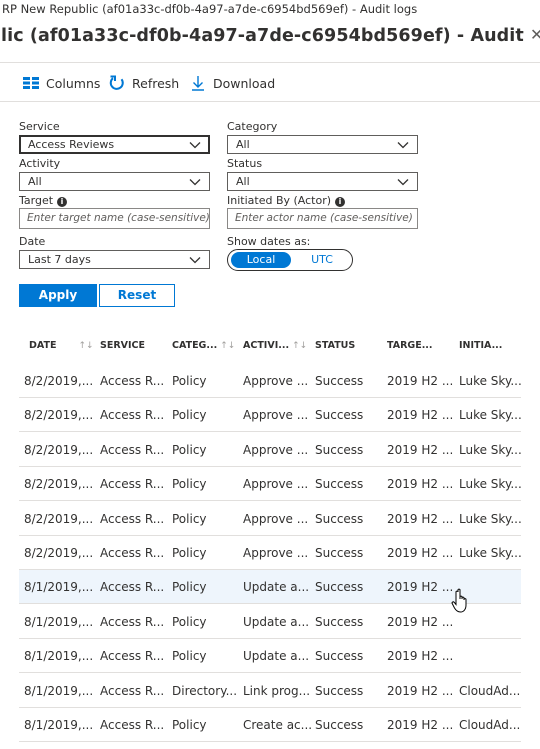 The image size is (540, 749). Describe the element at coordinates (58, 295) in the screenshot. I see `apply-button: Apply` at that location.